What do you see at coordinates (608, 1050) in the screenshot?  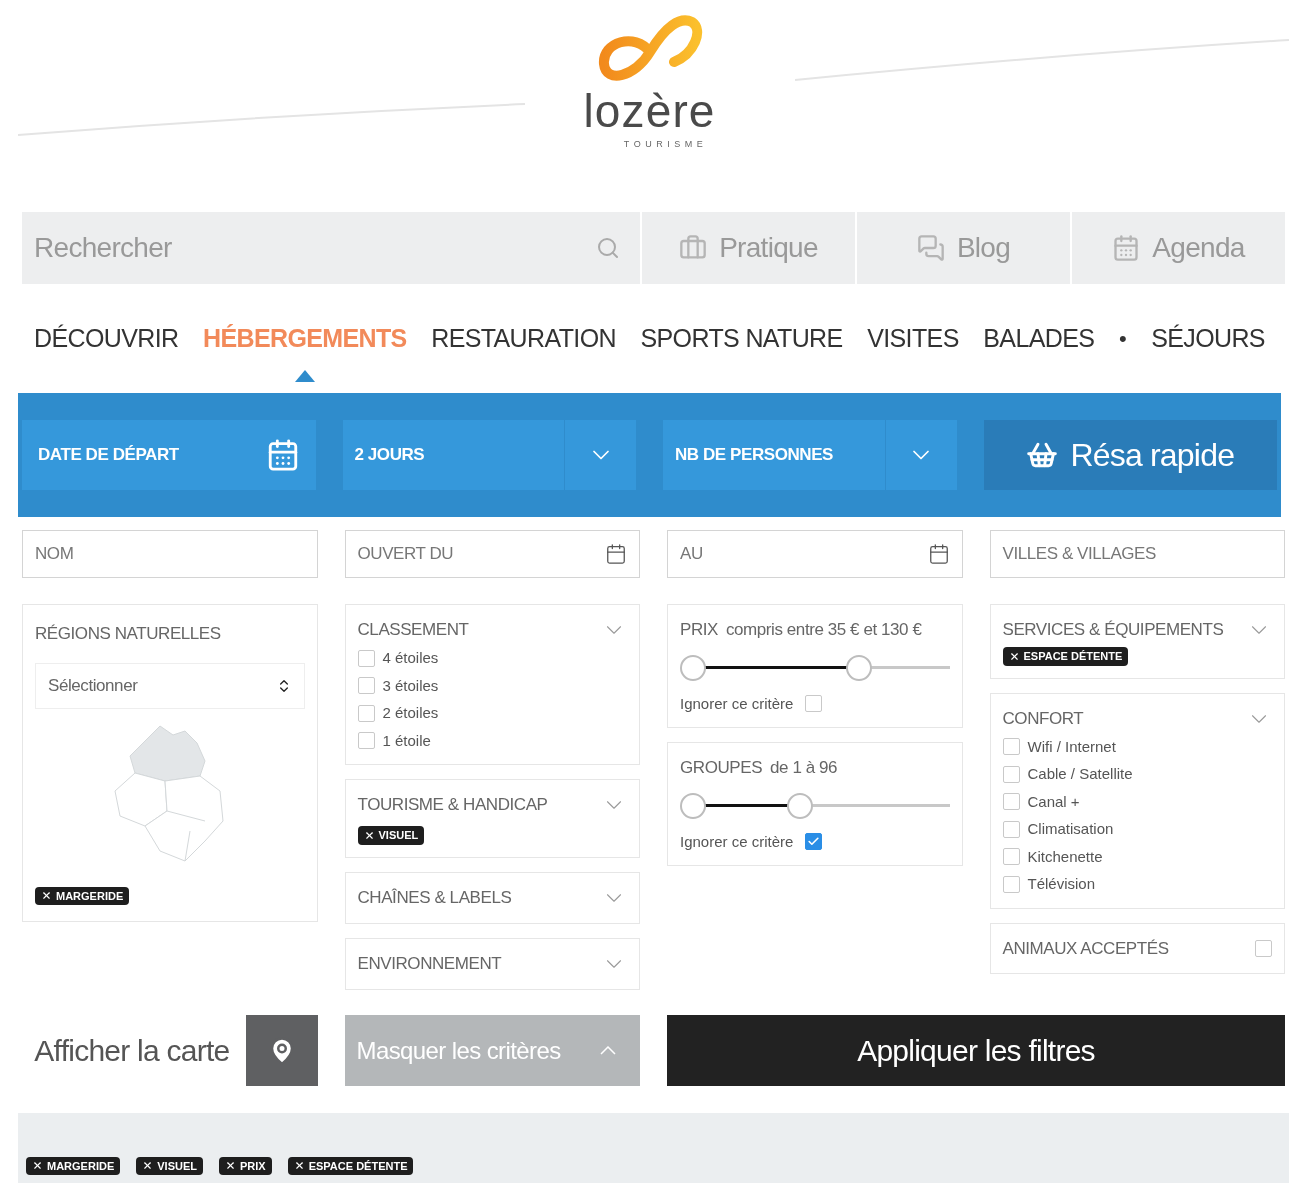 I see `chevron-up-icon` at bounding box center [608, 1050].